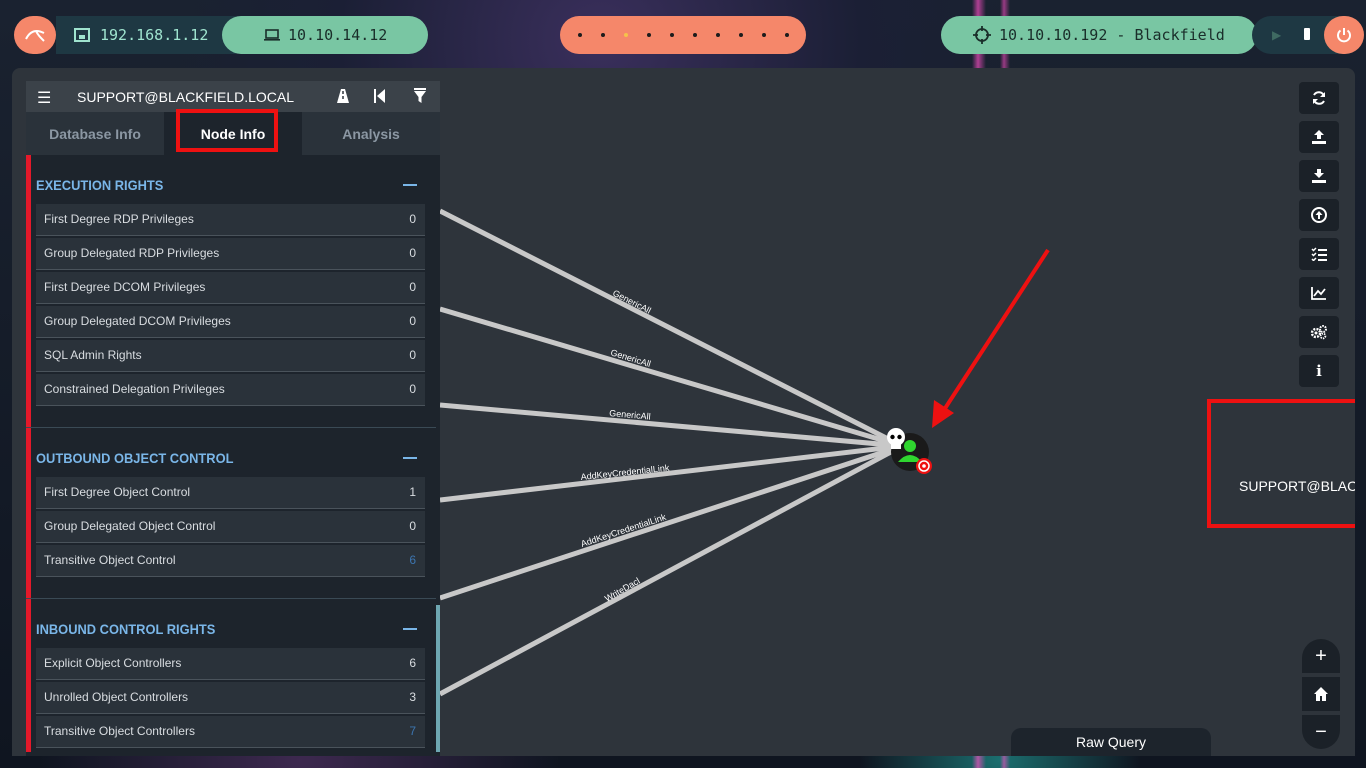  Describe the element at coordinates (230, 698) in the screenshot. I see `list-item: Unrolled Object Controllers 3` at that location.